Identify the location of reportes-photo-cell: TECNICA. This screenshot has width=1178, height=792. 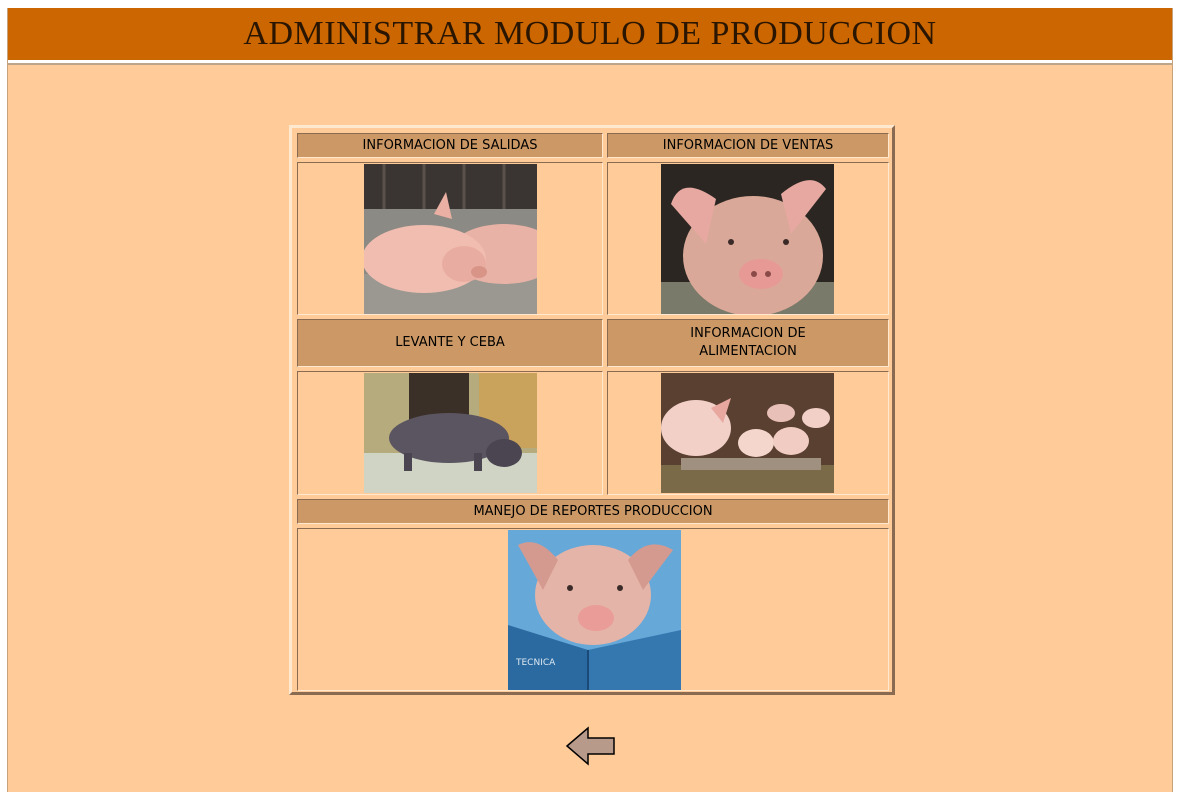
(593, 609).